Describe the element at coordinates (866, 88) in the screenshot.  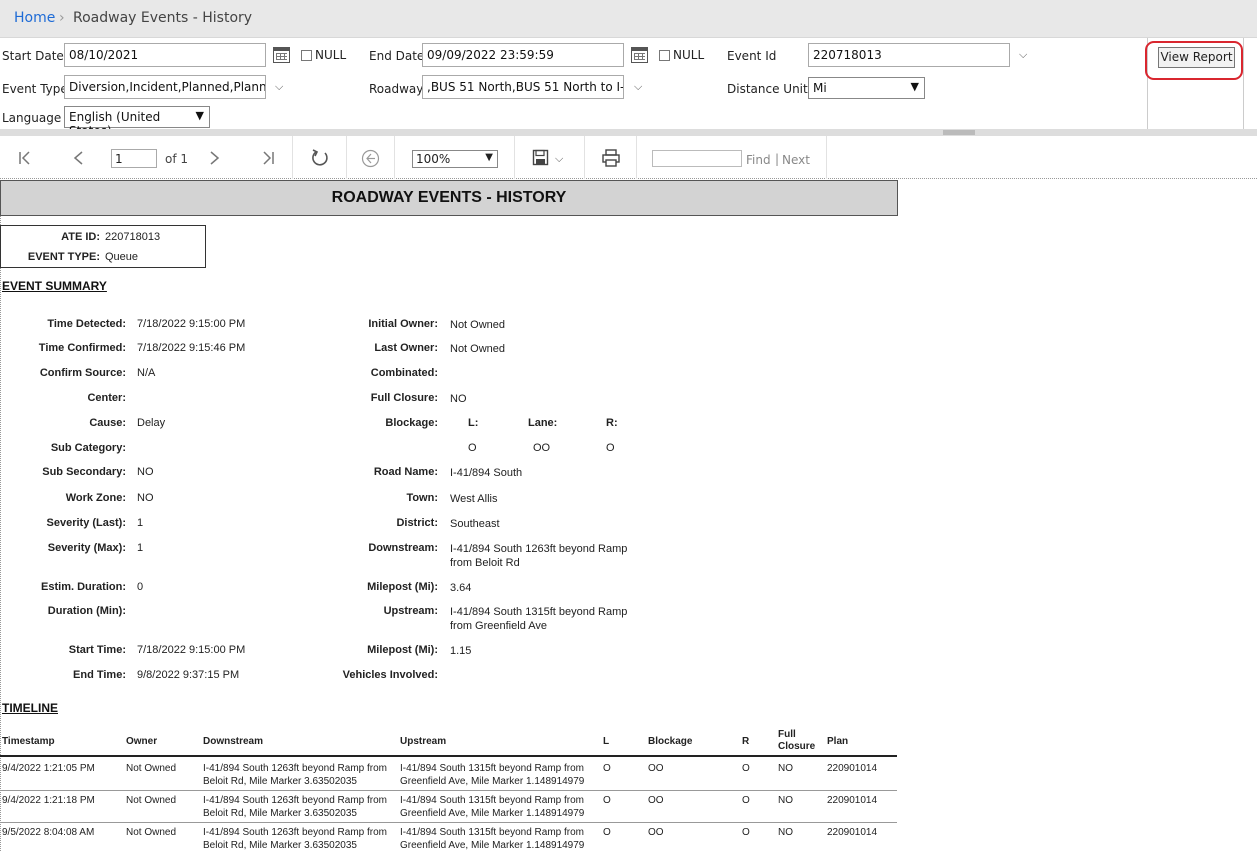
I see `distance-units-select: Mi ▼` at that location.